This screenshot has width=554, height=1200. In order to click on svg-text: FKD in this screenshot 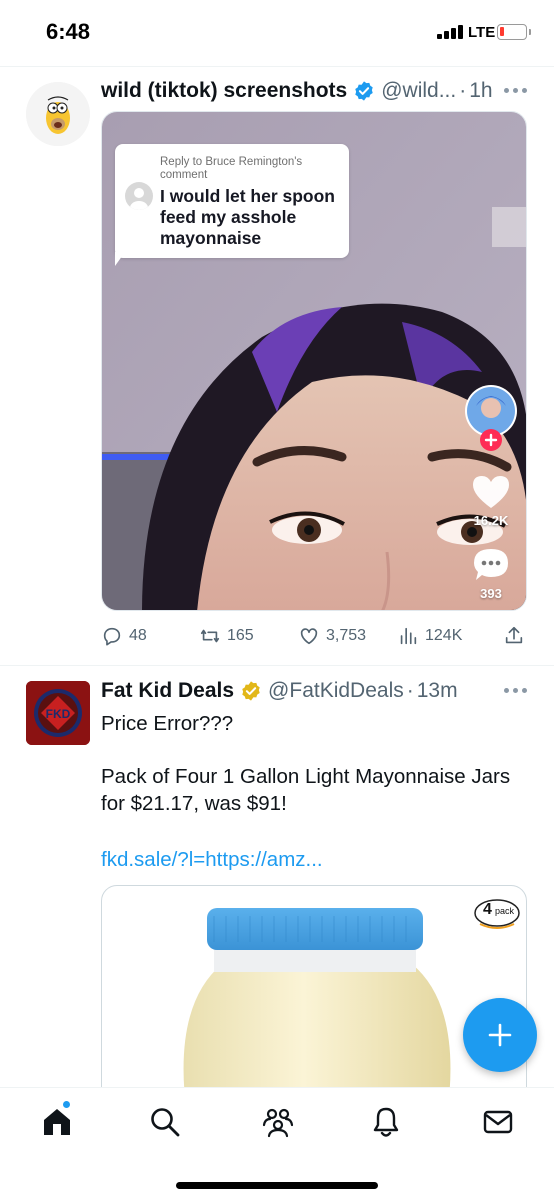, I will do `click(58, 714)`.